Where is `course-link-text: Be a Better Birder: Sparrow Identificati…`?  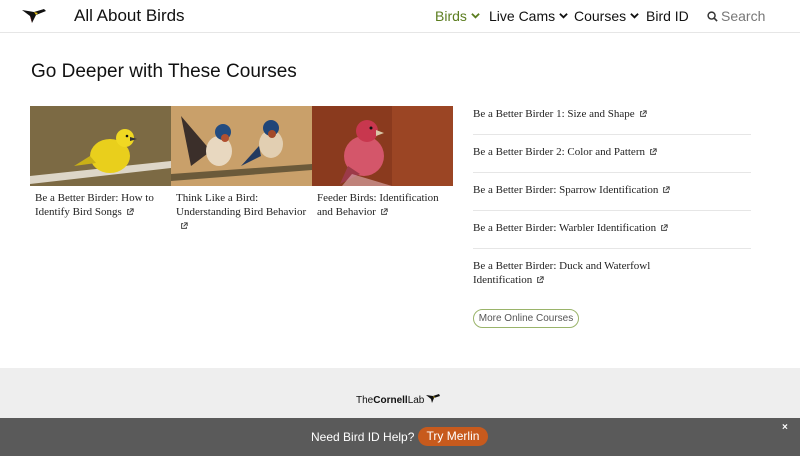
course-link-text: Be a Better Birder: Sparrow Identificati… is located at coordinates (566, 190).